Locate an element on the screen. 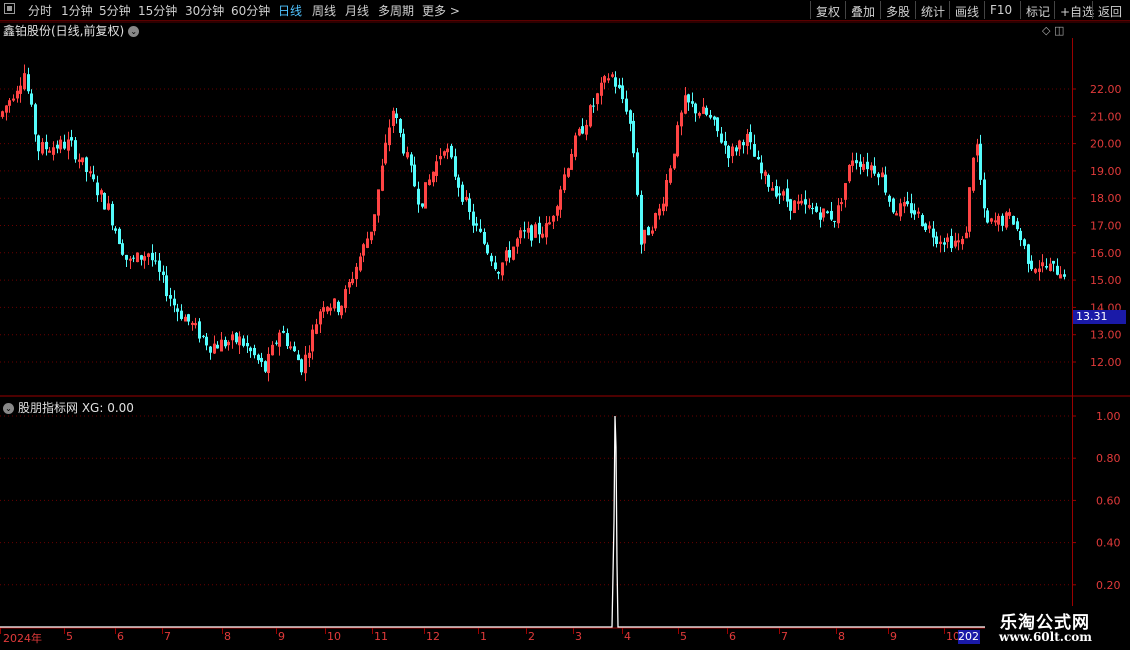 The image size is (1130, 650). indicator-label: 0.60 is located at coordinates (1108, 500).